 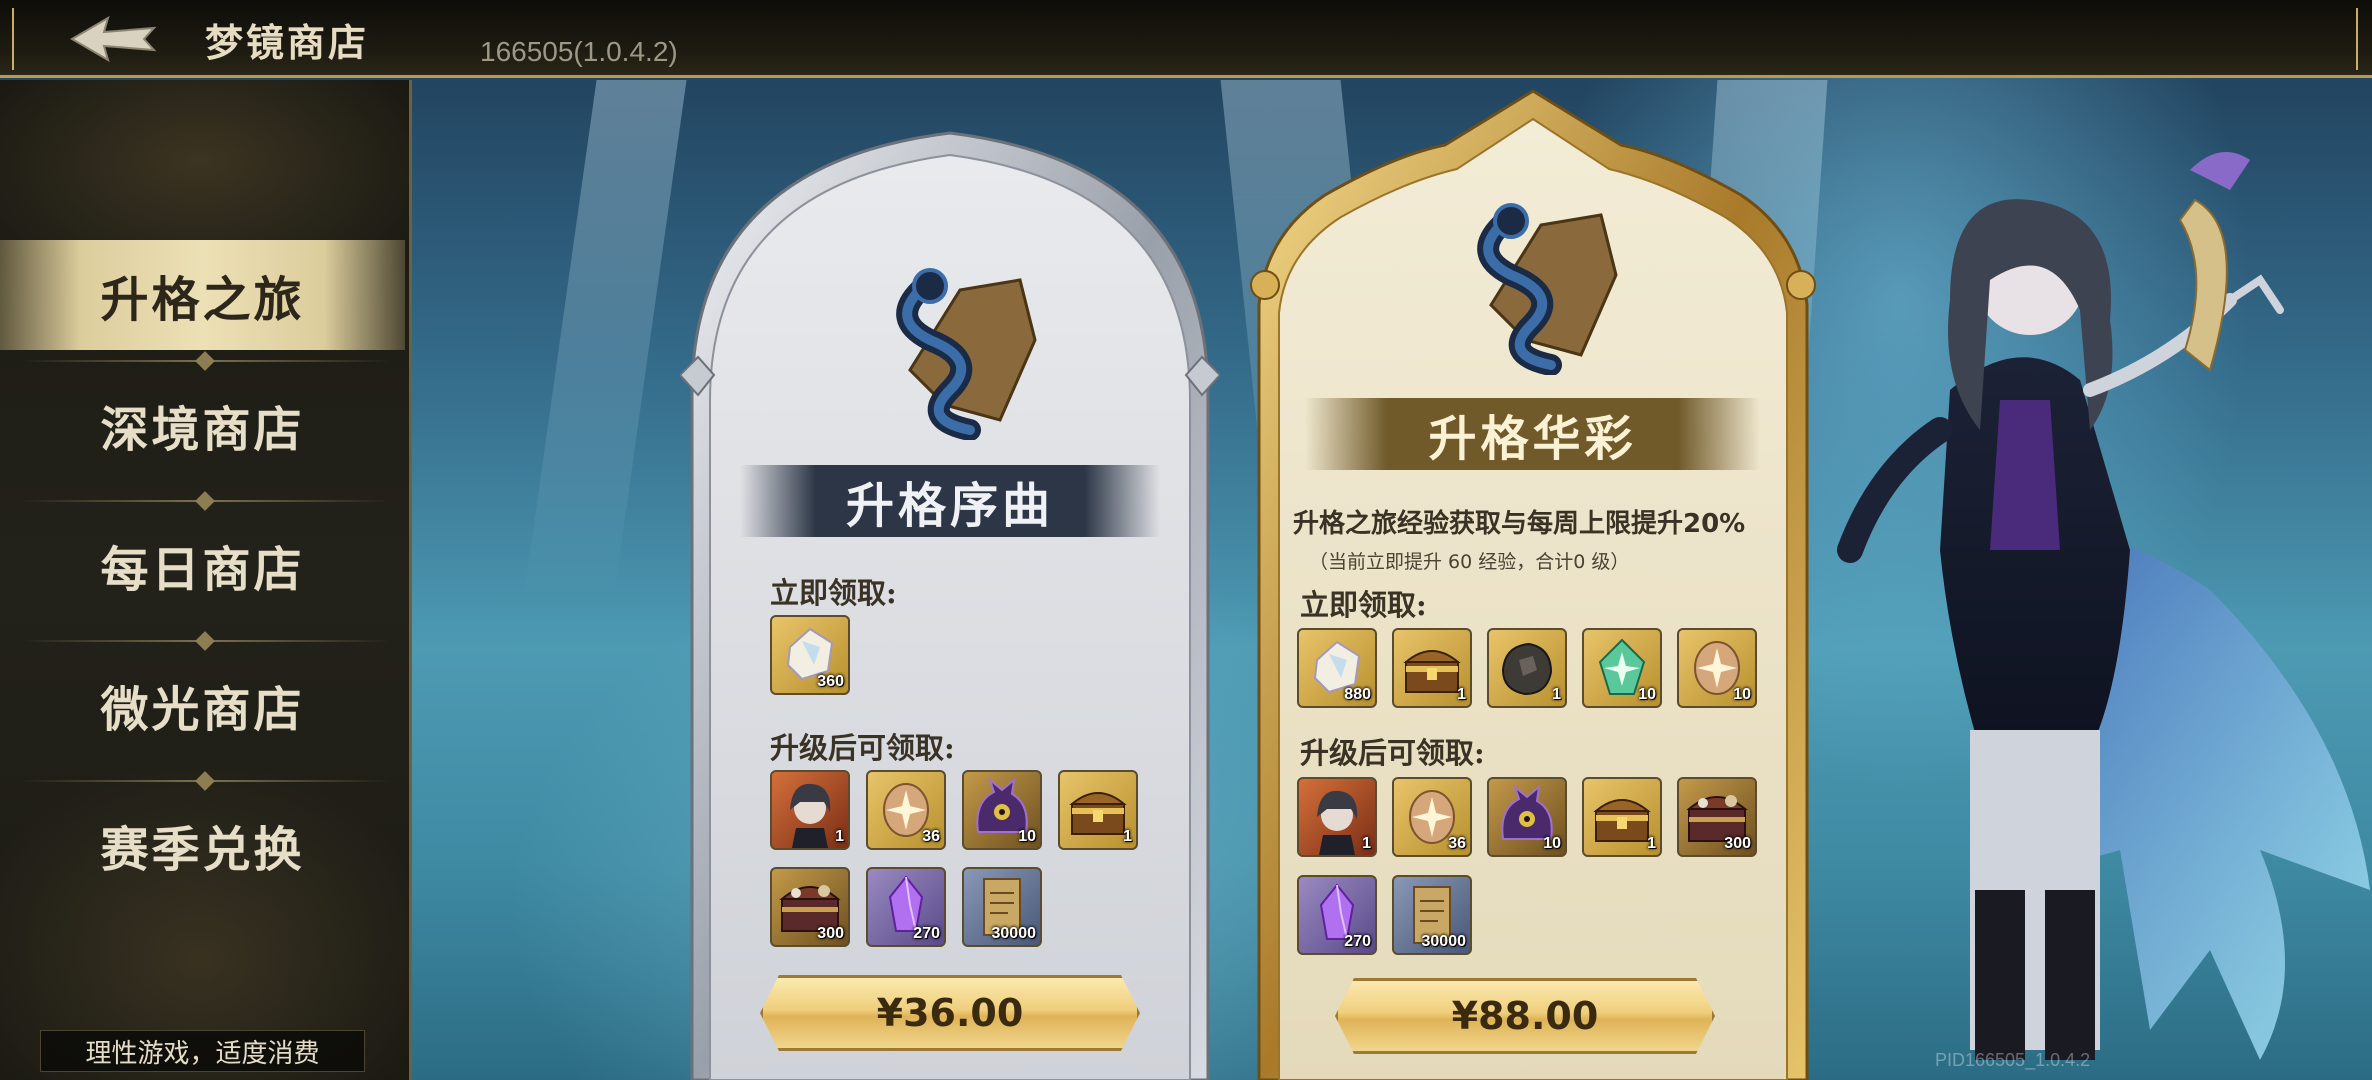 I want to click on purchase-button: ¥36.00, so click(x=950, y=1013).